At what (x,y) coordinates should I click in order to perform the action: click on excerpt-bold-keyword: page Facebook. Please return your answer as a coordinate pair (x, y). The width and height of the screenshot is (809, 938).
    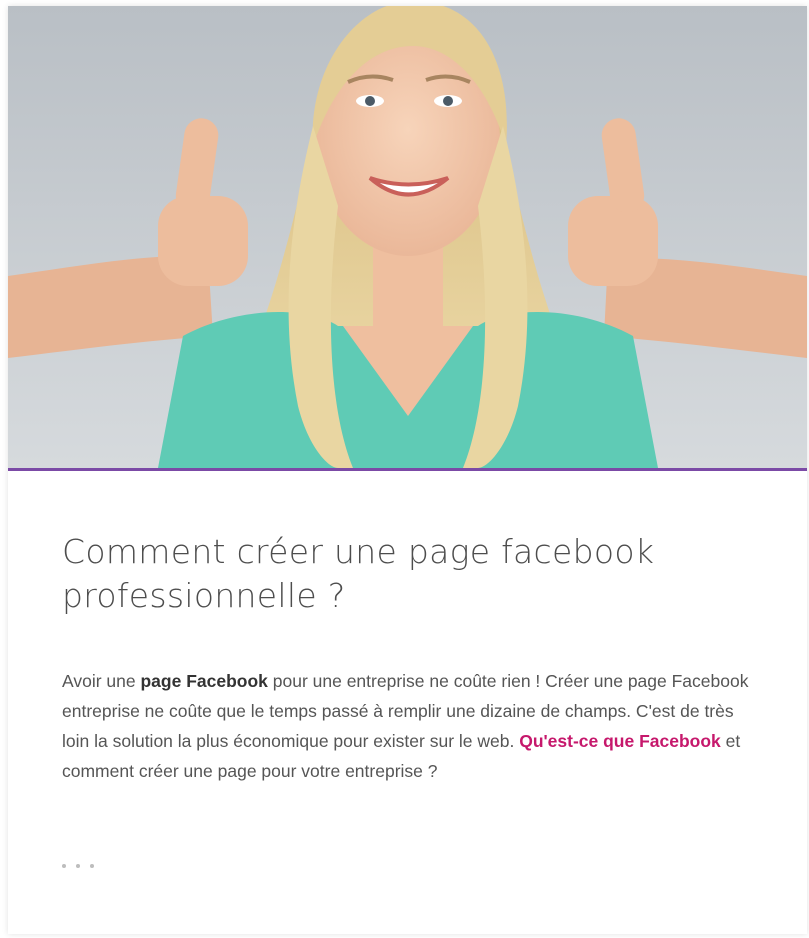
    Looking at the image, I should click on (204, 681).